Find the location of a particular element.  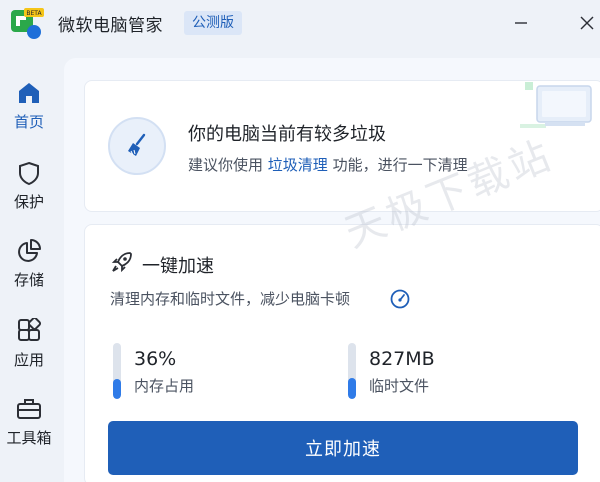

home-icon is located at coordinates (29, 93).